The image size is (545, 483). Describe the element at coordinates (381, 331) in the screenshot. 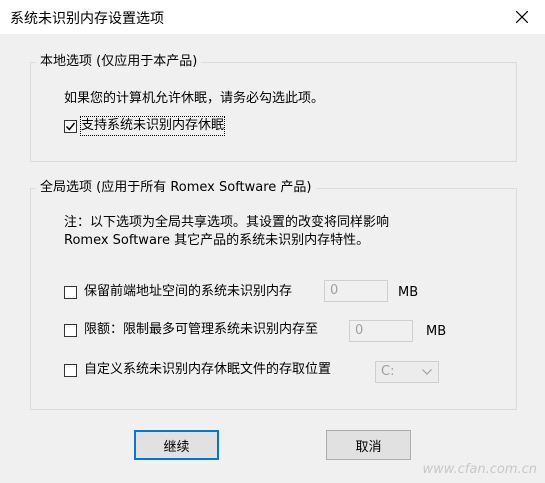

I see `limit-value-field: 0` at that location.